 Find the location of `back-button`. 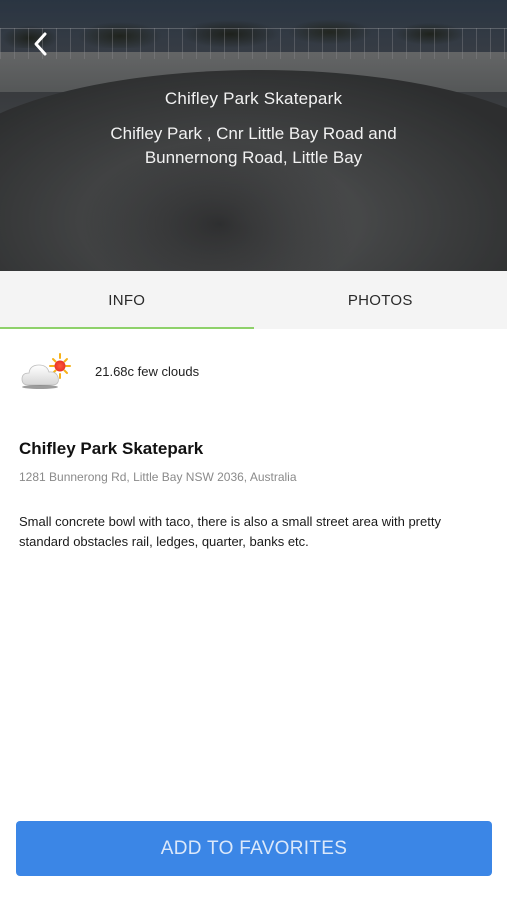

back-button is located at coordinates (40, 44).